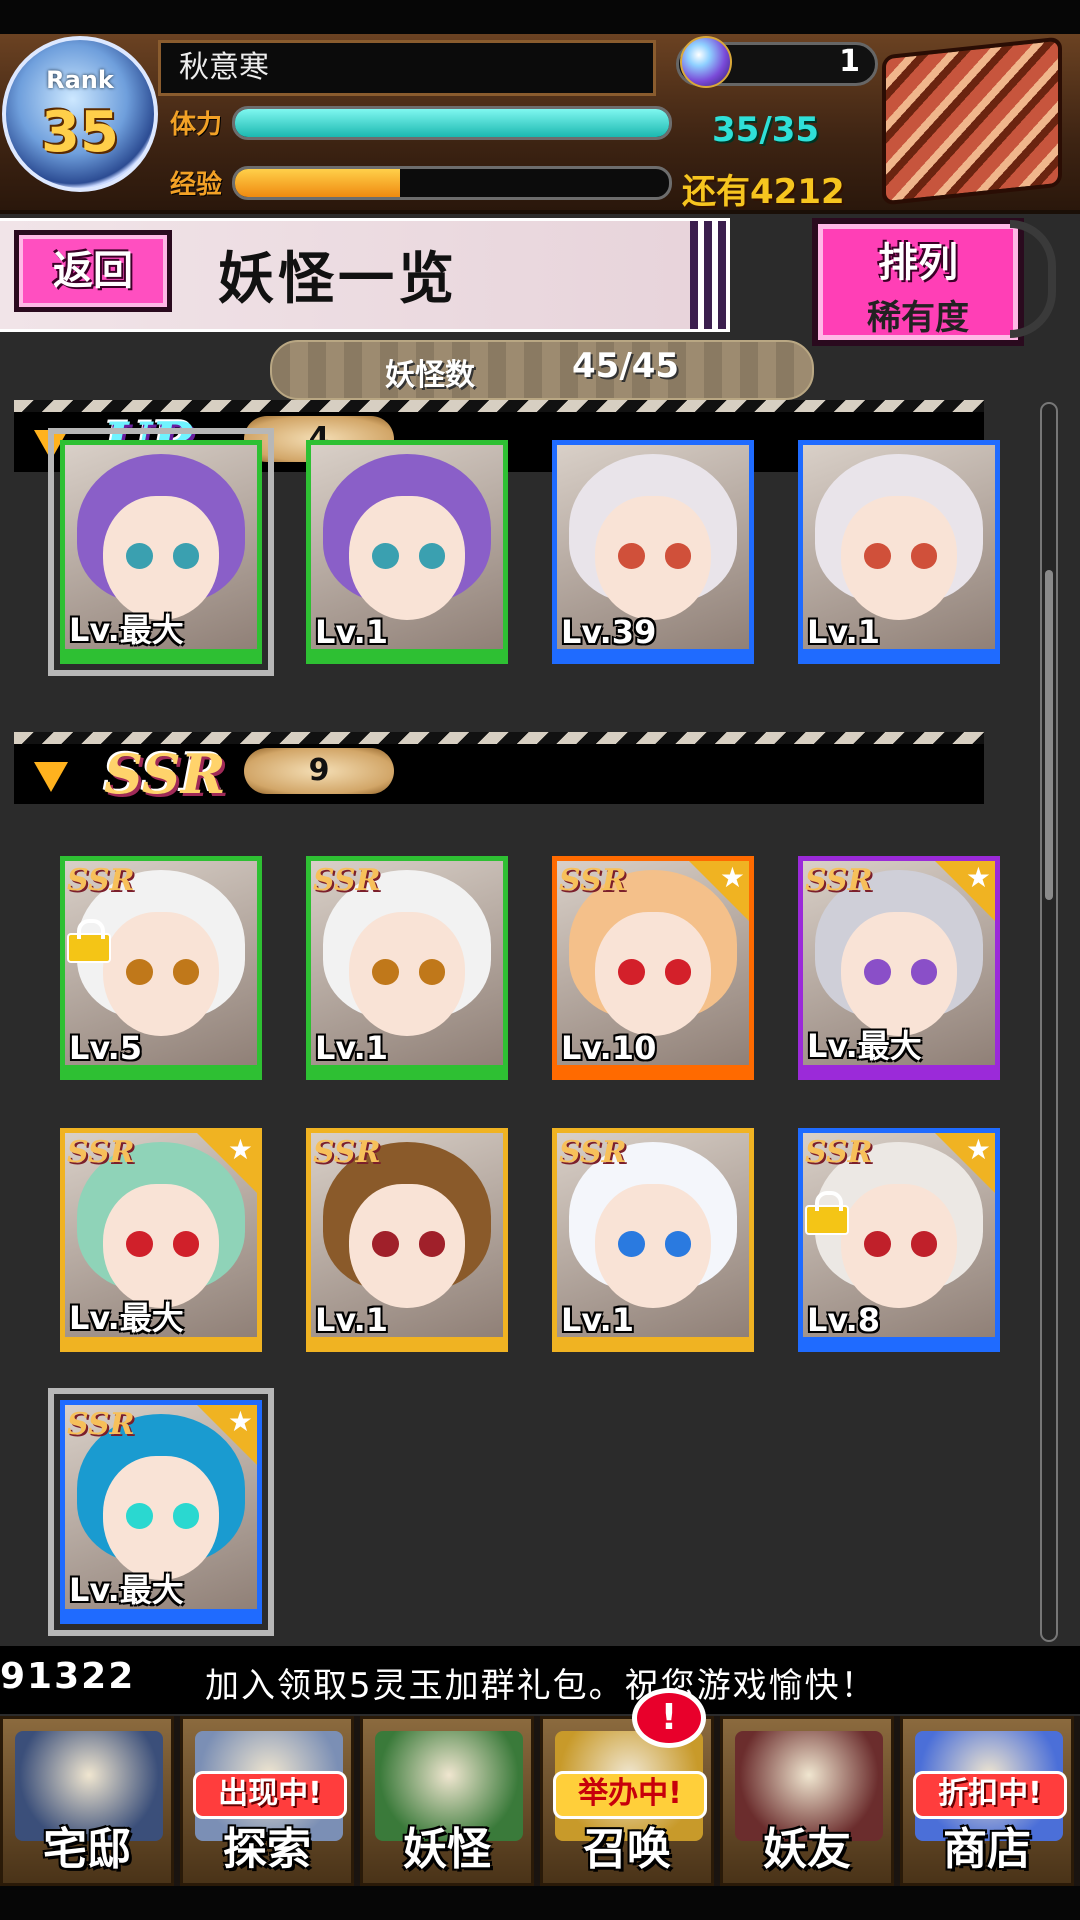 This screenshot has height=1920, width=1080. I want to click on monster-count-label: 妖怪数, so click(430, 375).